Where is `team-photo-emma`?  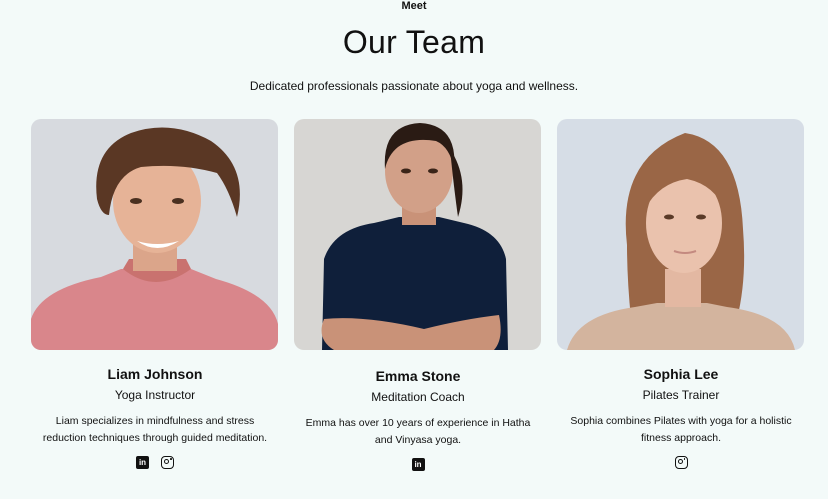
team-photo-emma is located at coordinates (417, 234).